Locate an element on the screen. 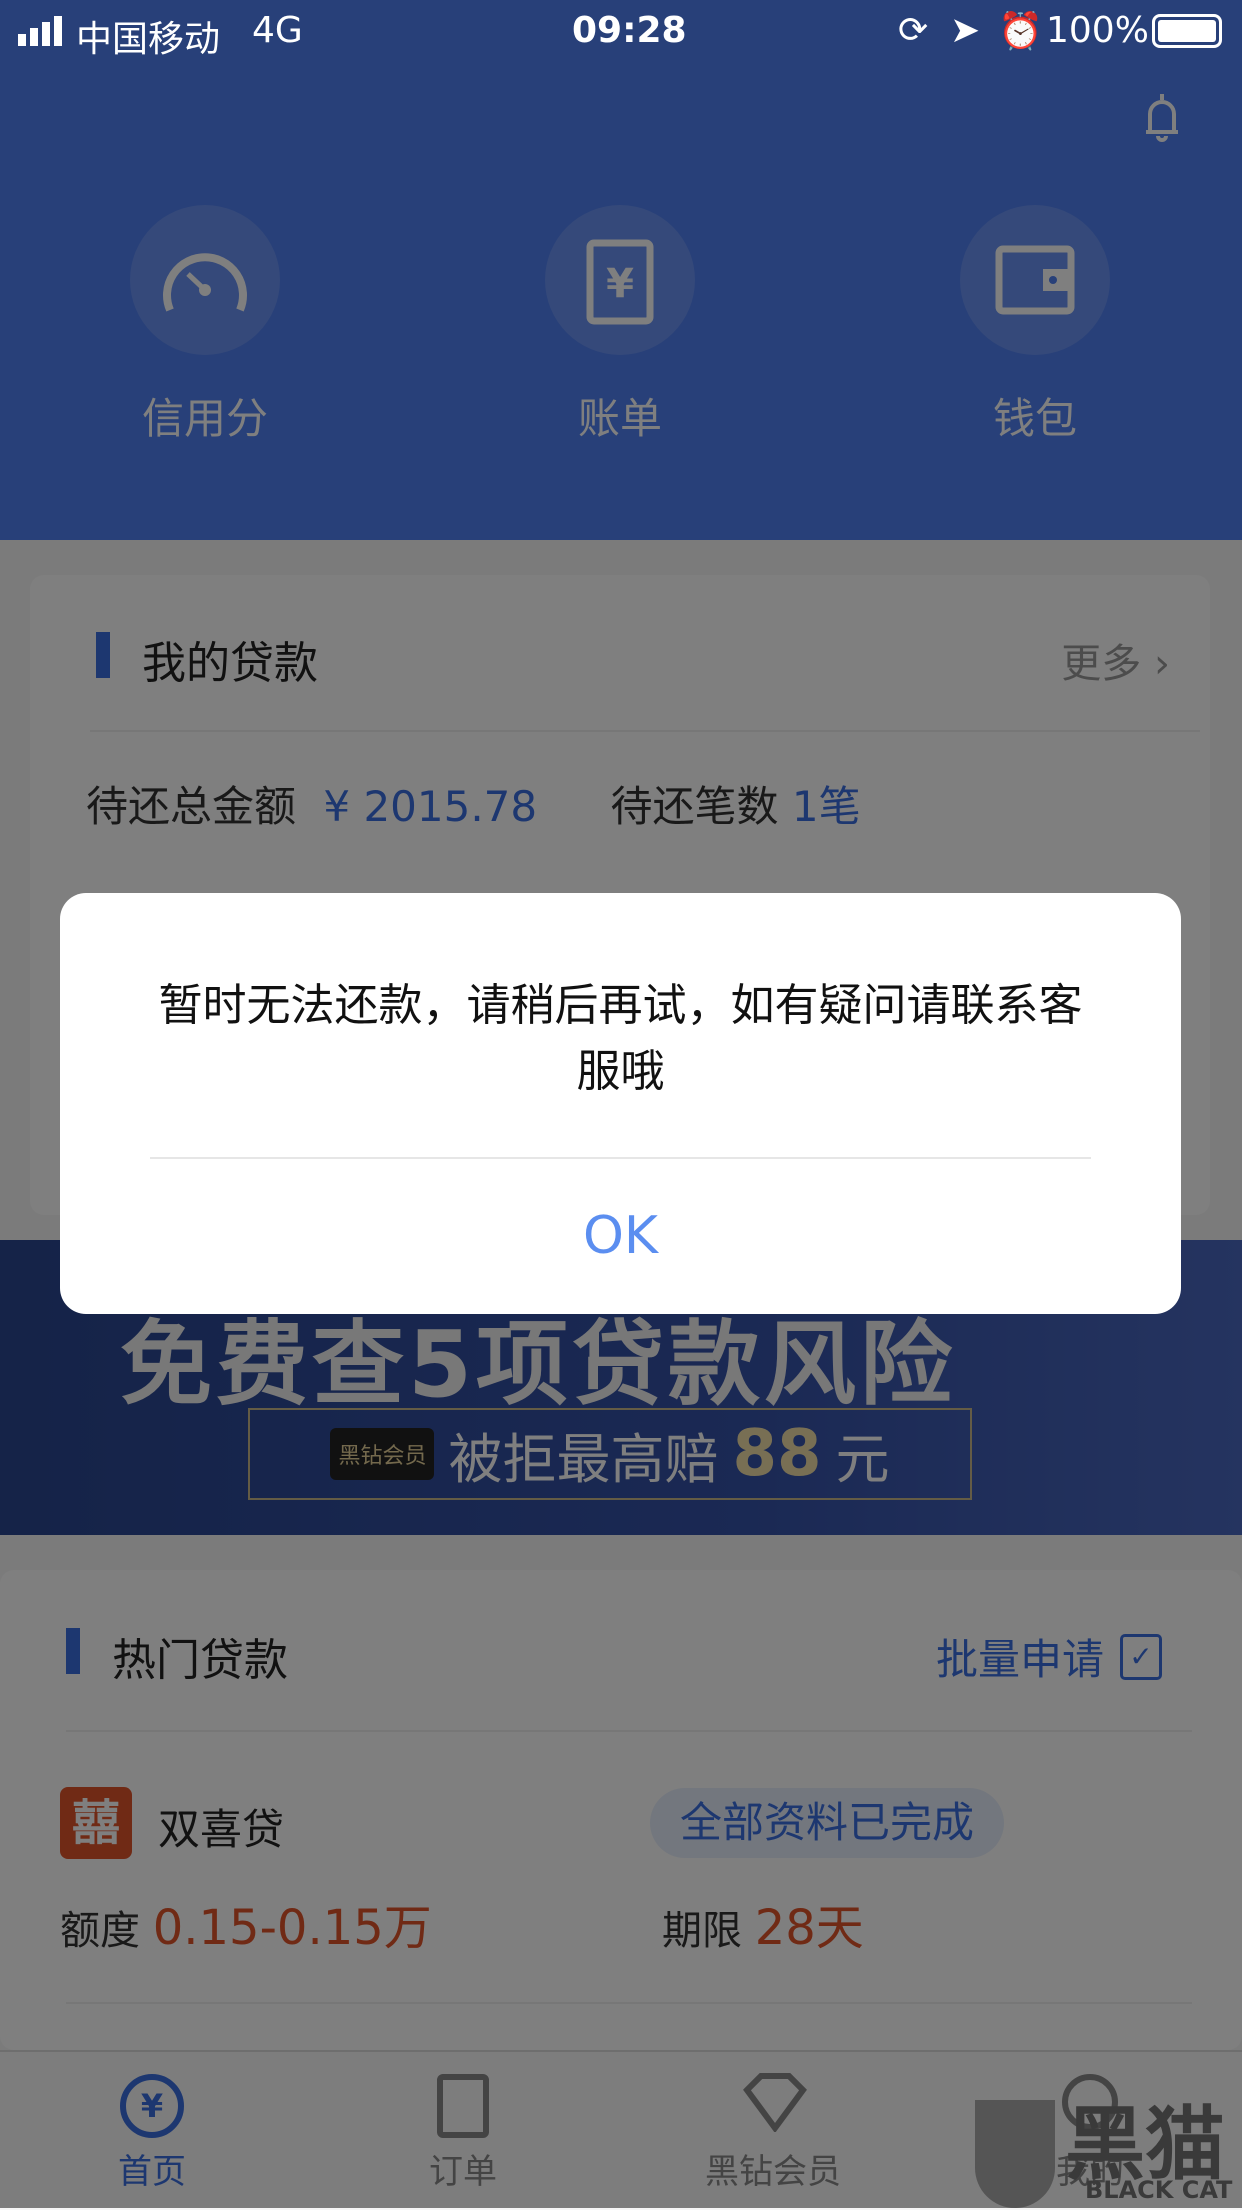  dialog-message: 暂时无法还款，请稍后再试，如有疑问请联系客服哦 is located at coordinates (620, 1038).